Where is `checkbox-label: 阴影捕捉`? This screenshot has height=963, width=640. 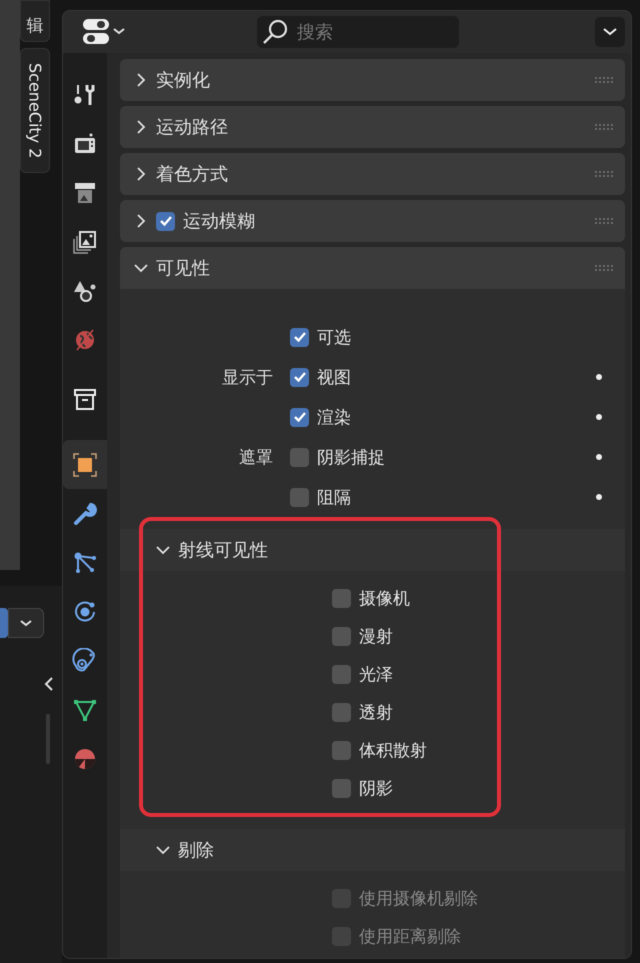
checkbox-label: 阴影捕捉 is located at coordinates (351, 457).